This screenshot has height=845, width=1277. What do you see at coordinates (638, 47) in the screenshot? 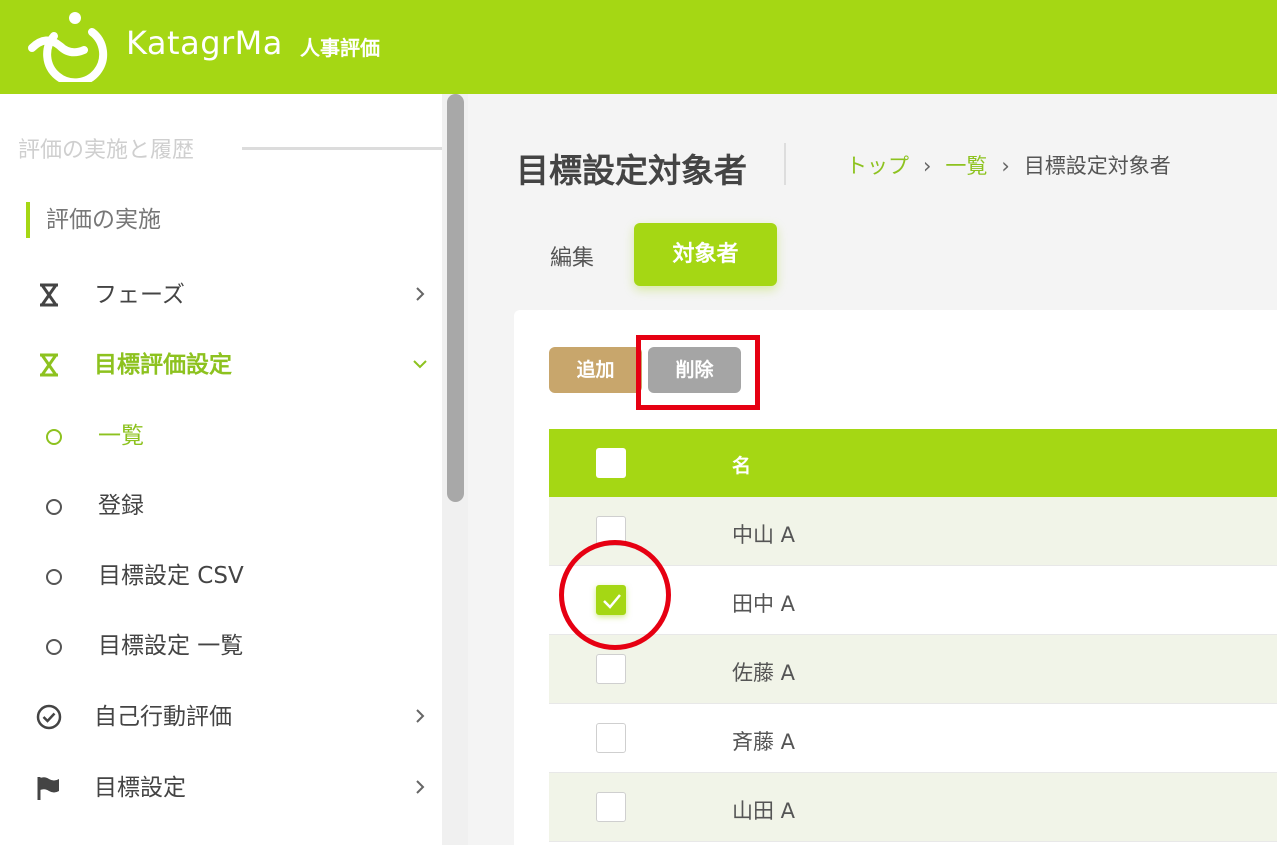
I see `app-header: KatagrMa 人事評価` at bounding box center [638, 47].